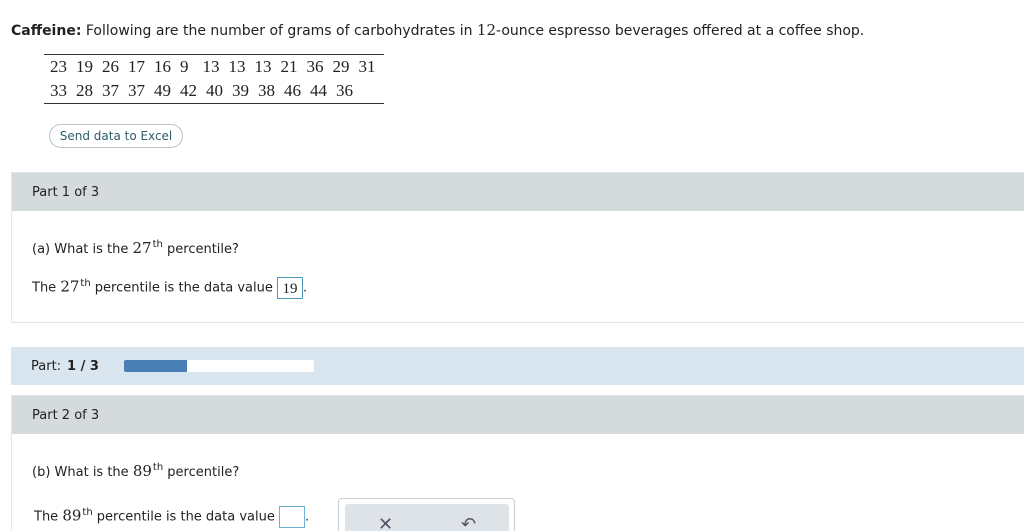 This screenshot has width=1024, height=531. Describe the element at coordinates (162, 90) in the screenshot. I see `data-cell: 49` at that location.